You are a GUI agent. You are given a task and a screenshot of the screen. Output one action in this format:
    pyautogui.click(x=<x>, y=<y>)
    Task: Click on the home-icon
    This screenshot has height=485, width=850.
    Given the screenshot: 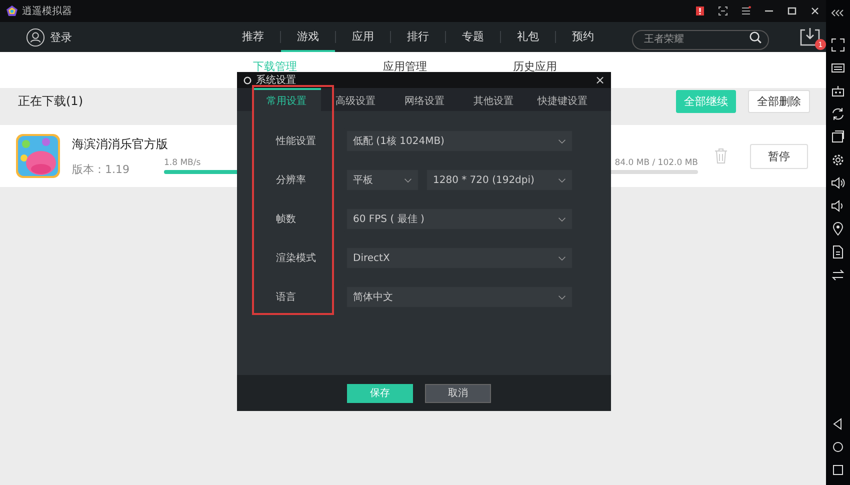 What is the action you would take?
    pyautogui.click(x=838, y=447)
    